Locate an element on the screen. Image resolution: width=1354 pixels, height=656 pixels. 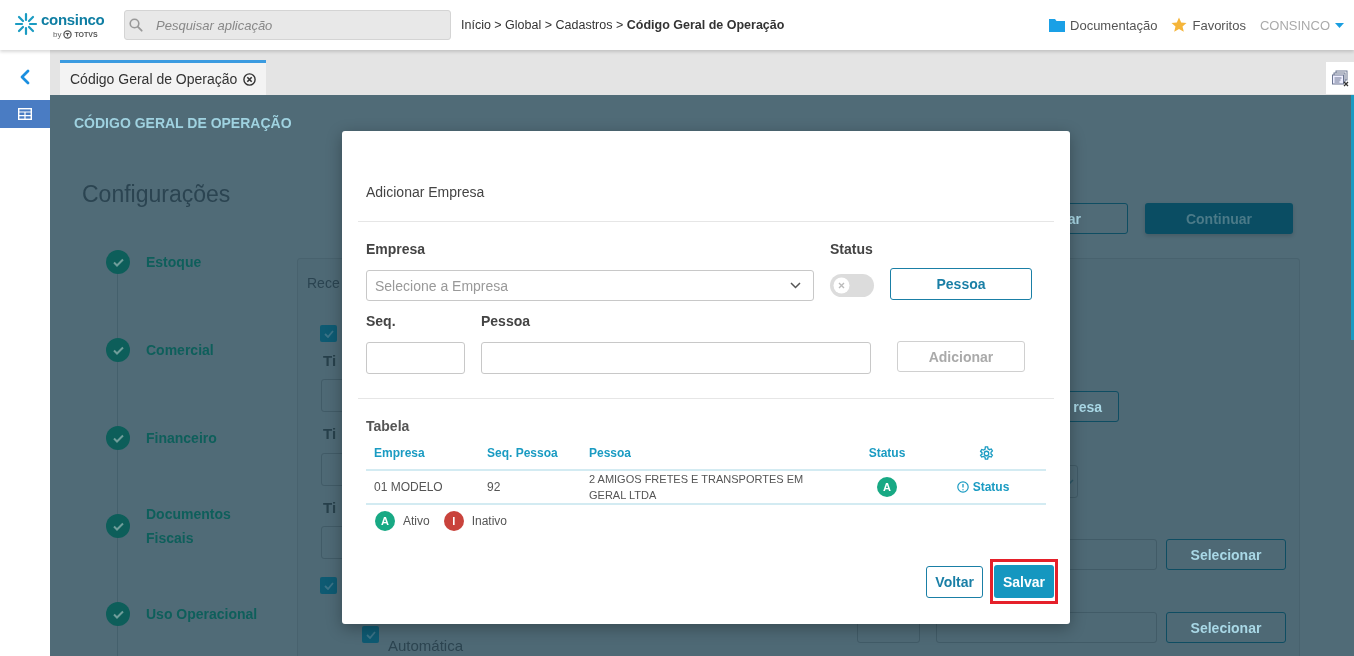
column-header: Seq. Pessoa is located at coordinates (530, 454).